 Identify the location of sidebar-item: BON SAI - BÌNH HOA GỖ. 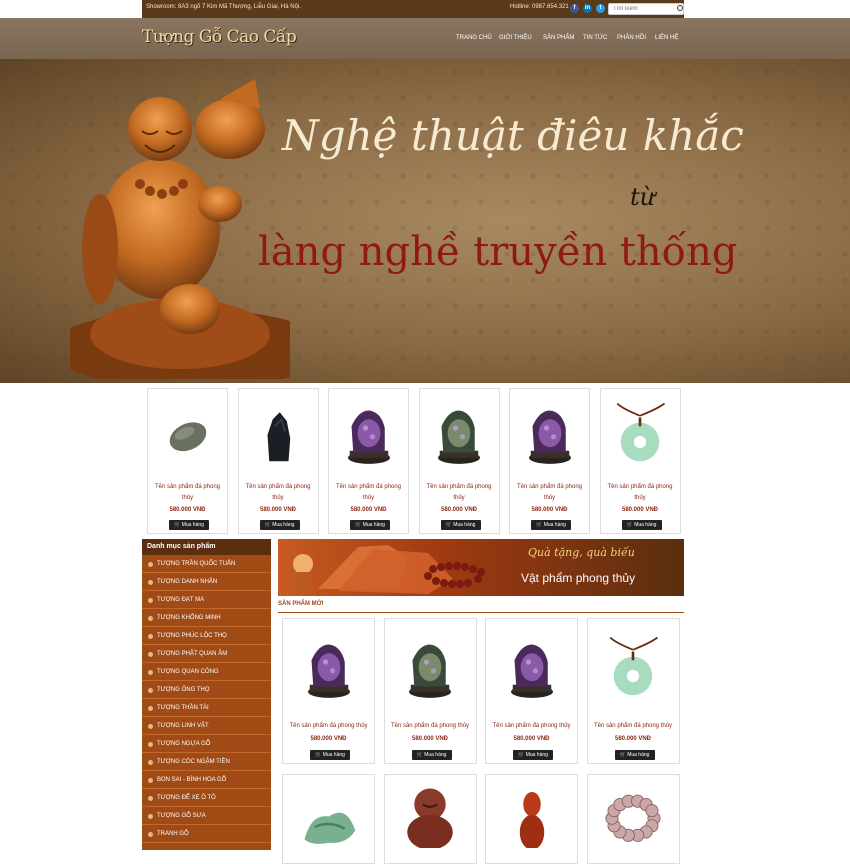
(206, 780).